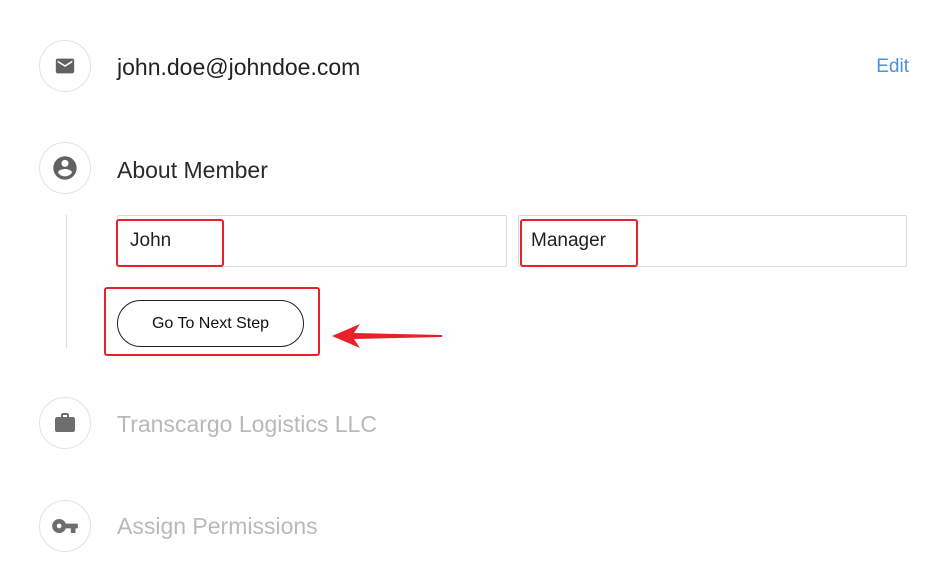 This screenshot has height=578, width=944. Describe the element at coordinates (66, 281) in the screenshot. I see `step-connector-line` at that location.